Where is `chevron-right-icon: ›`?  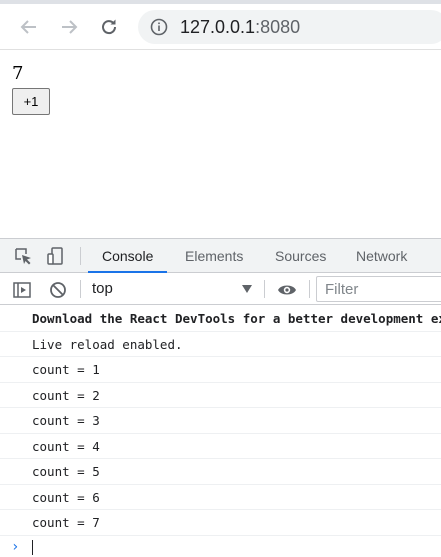 chevron-right-icon: › is located at coordinates (15, 547).